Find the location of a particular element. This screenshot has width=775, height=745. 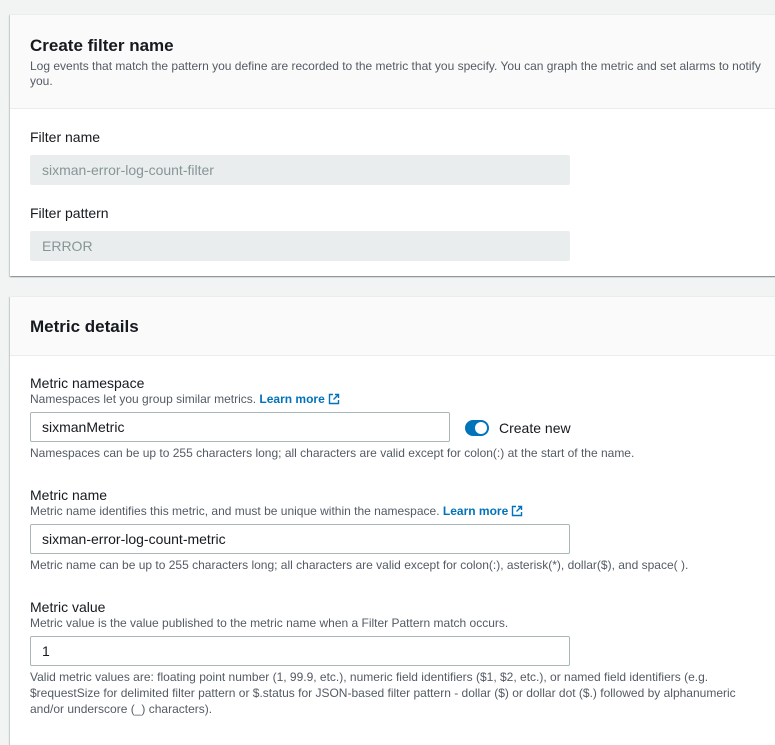

create-new-toggle is located at coordinates (477, 428).